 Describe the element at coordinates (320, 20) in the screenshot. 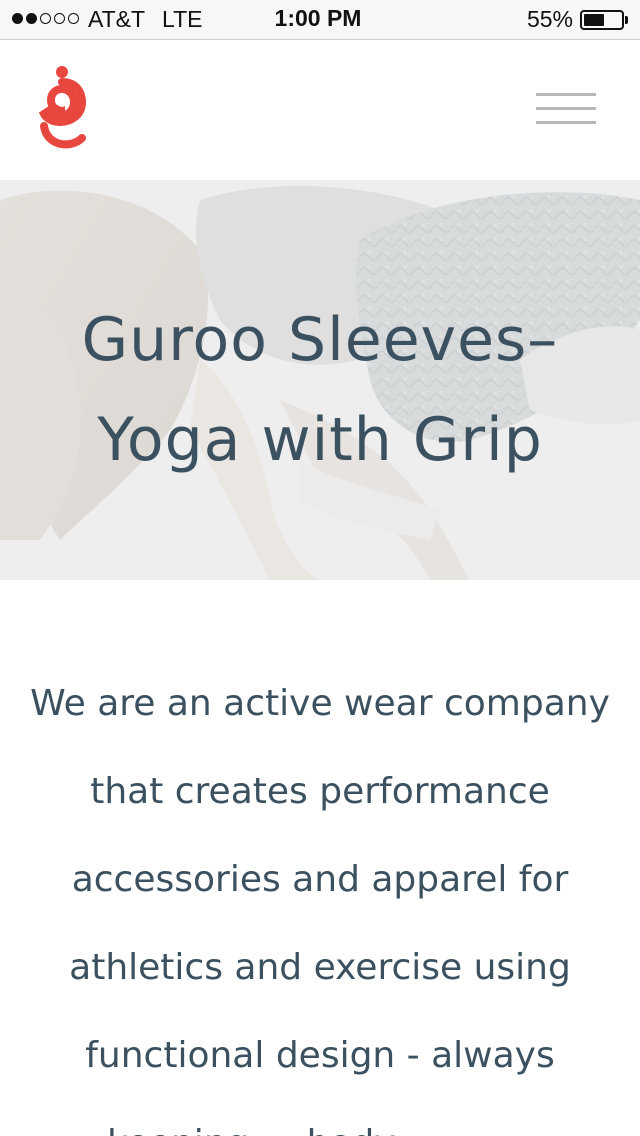

I see `status-bar: AT&T LTE 1:00 PM 55%` at that location.